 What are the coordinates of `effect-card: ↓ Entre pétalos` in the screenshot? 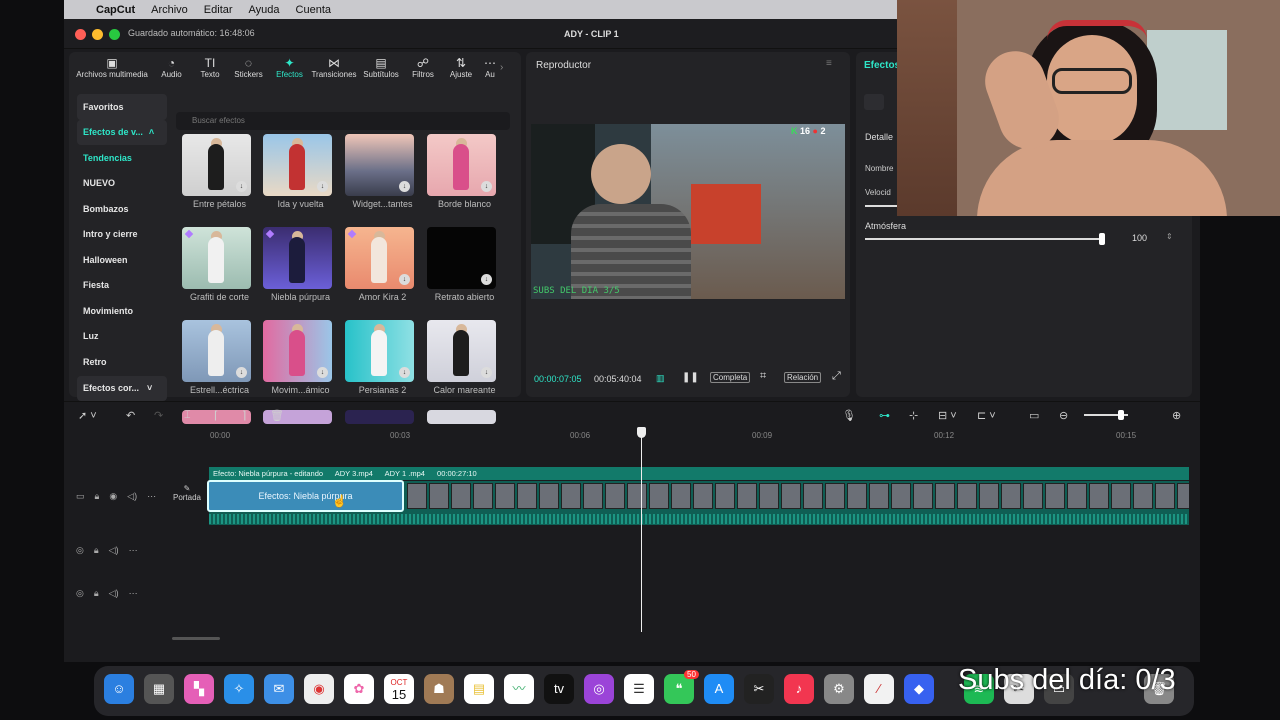 It's located at (223, 171).